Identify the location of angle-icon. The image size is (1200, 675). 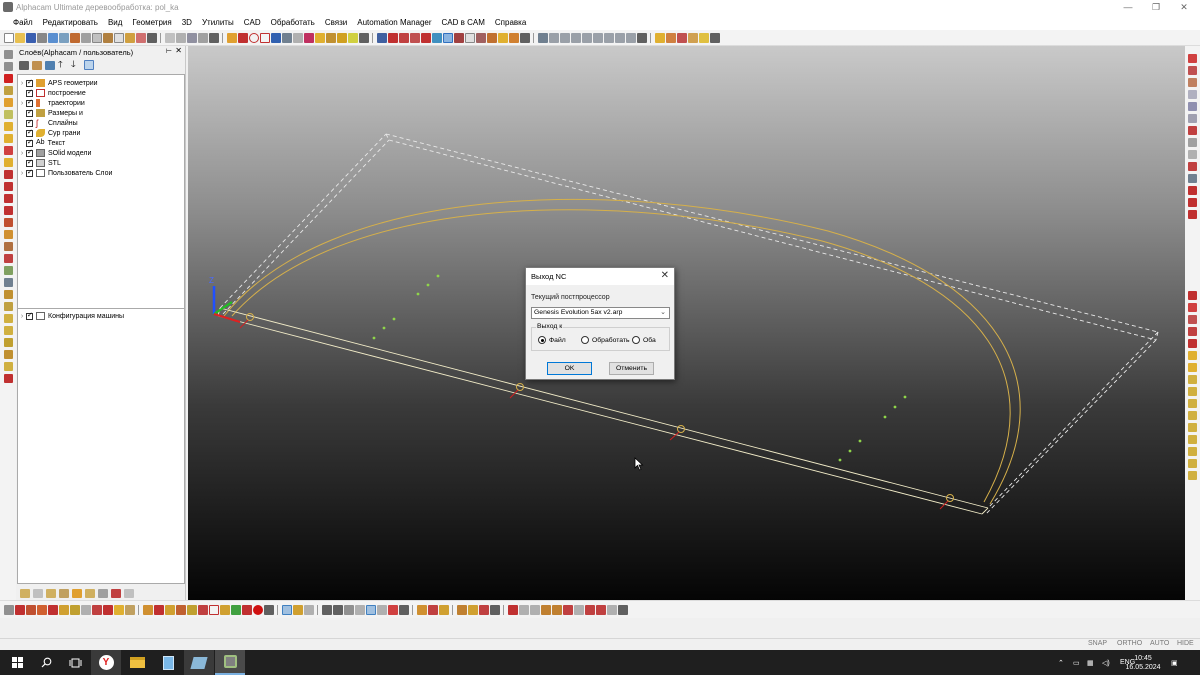
(8, 210).